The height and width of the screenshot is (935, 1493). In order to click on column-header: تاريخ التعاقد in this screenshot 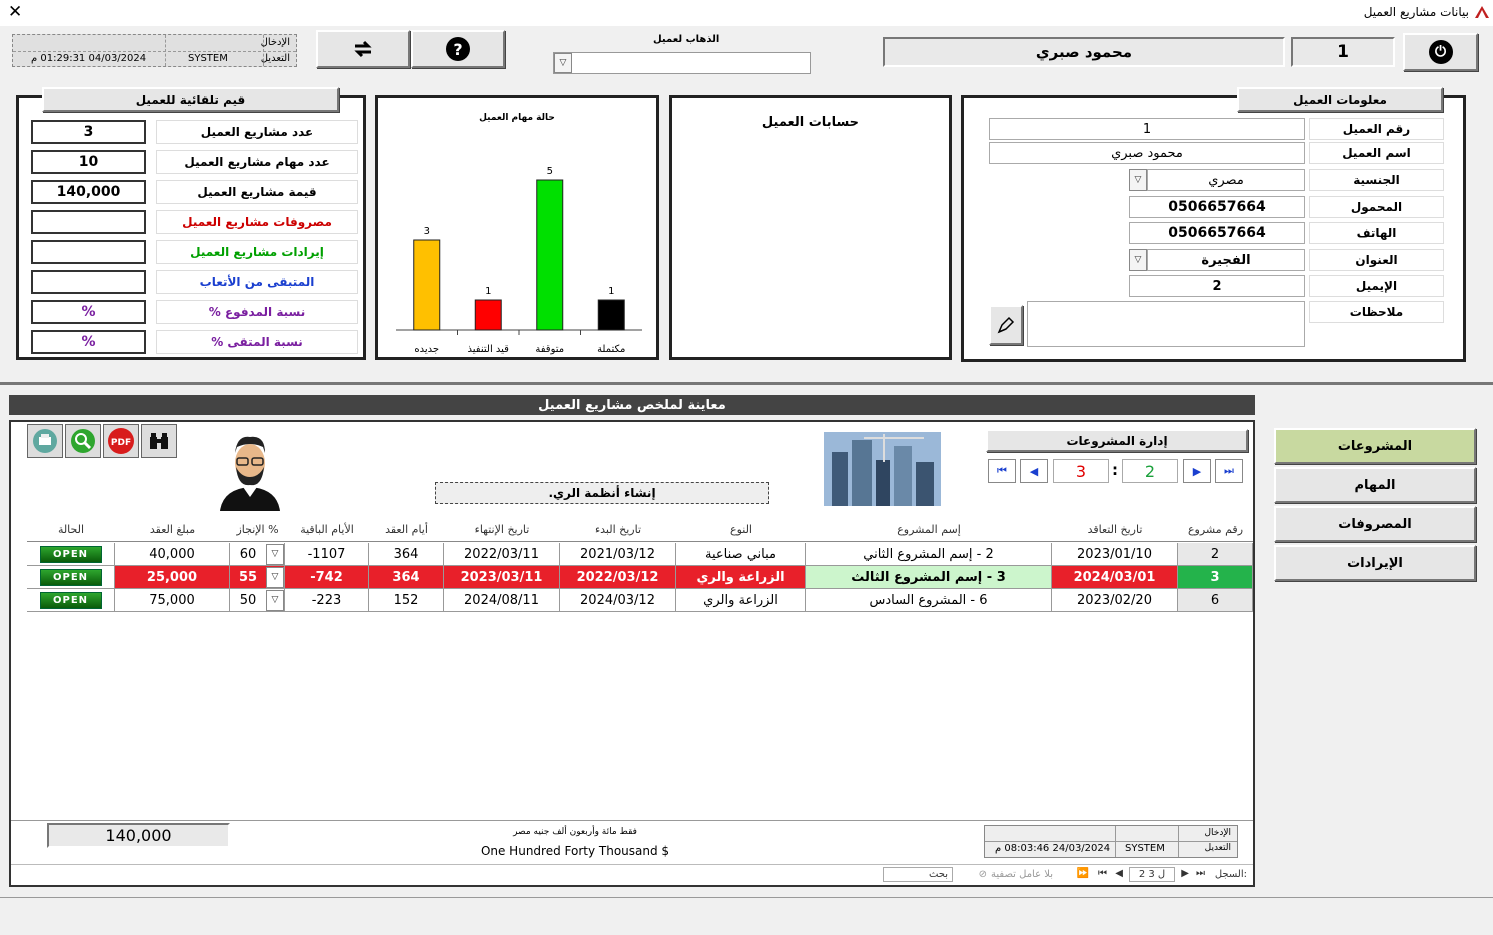, I will do `click(1115, 529)`.